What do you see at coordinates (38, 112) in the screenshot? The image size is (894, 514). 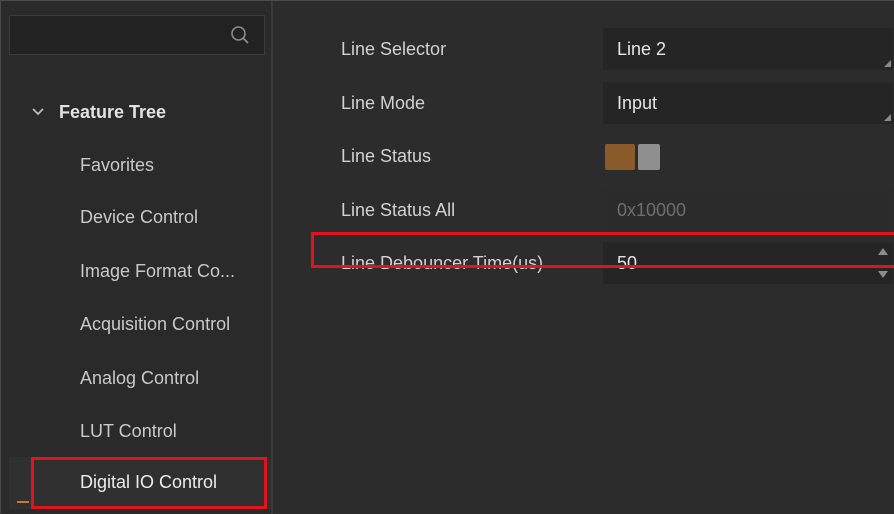 I see `chevron-down-icon` at bounding box center [38, 112].